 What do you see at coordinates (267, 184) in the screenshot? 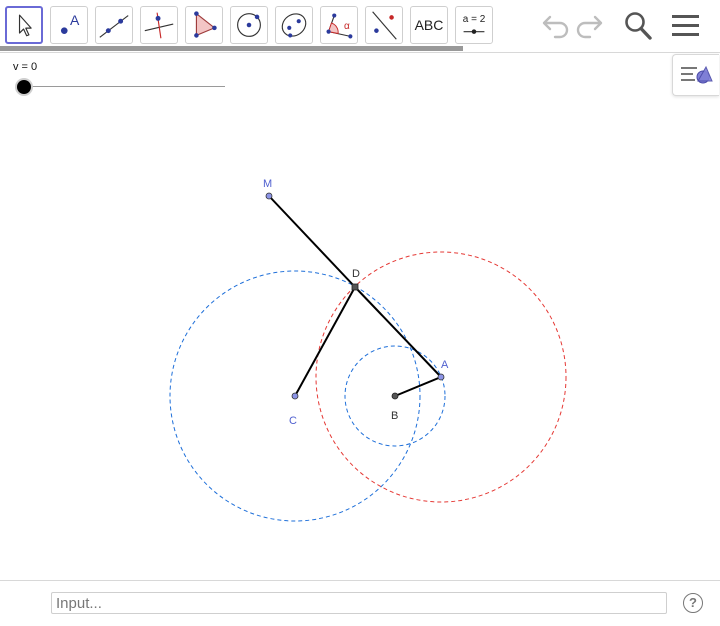
I see `label-m: M` at bounding box center [267, 184].